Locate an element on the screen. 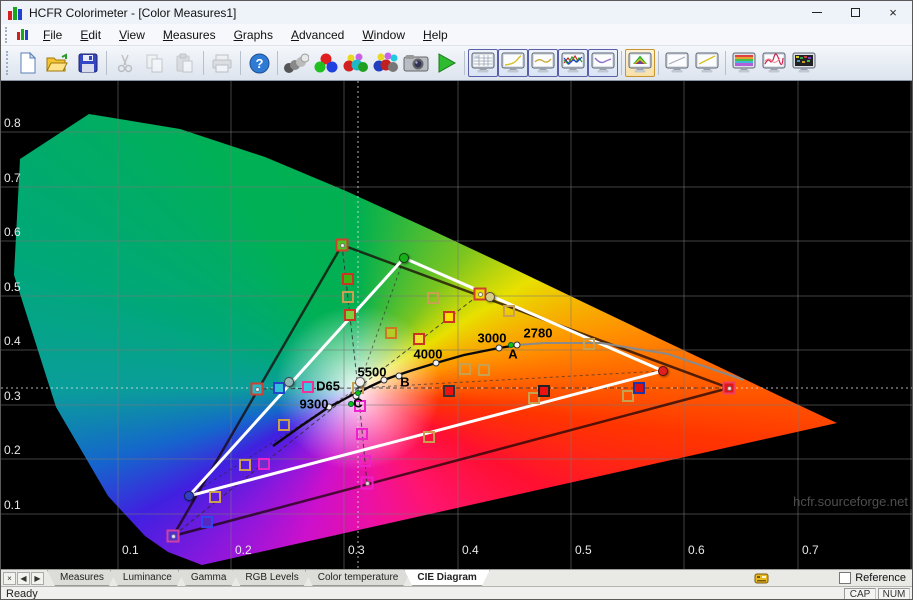 The height and width of the screenshot is (600, 913). y-axis-tick-label: 0.6 is located at coordinates (12, 232).